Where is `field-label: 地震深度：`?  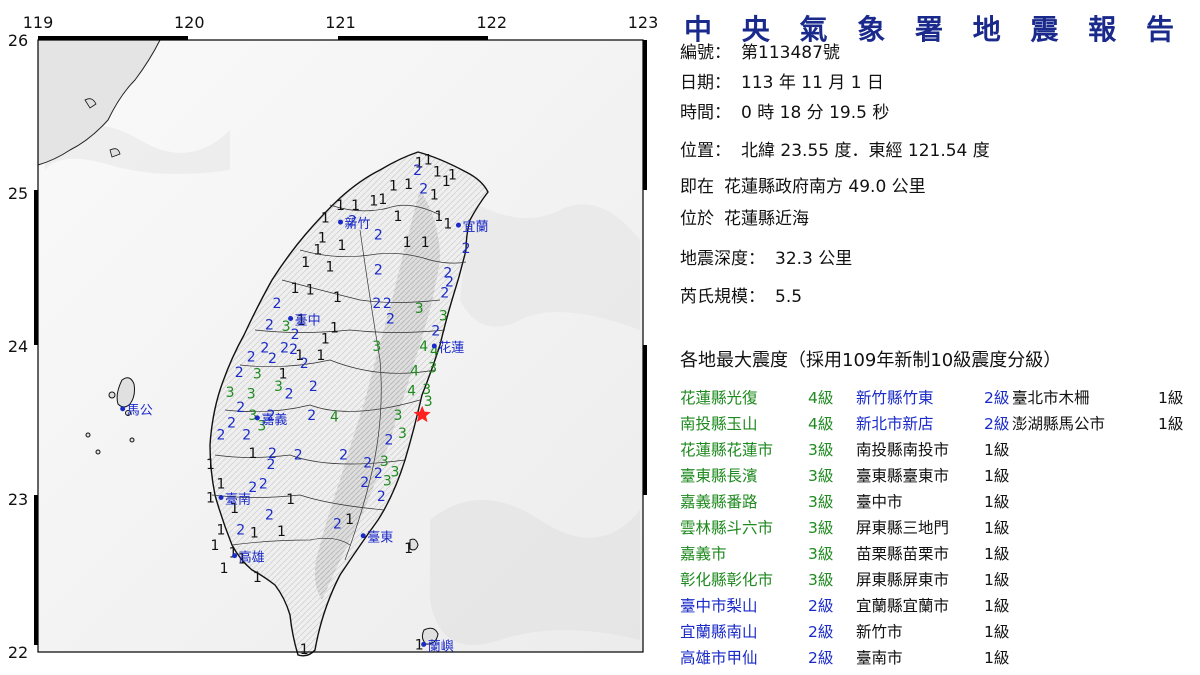
field-label: 地震深度： is located at coordinates (722, 259).